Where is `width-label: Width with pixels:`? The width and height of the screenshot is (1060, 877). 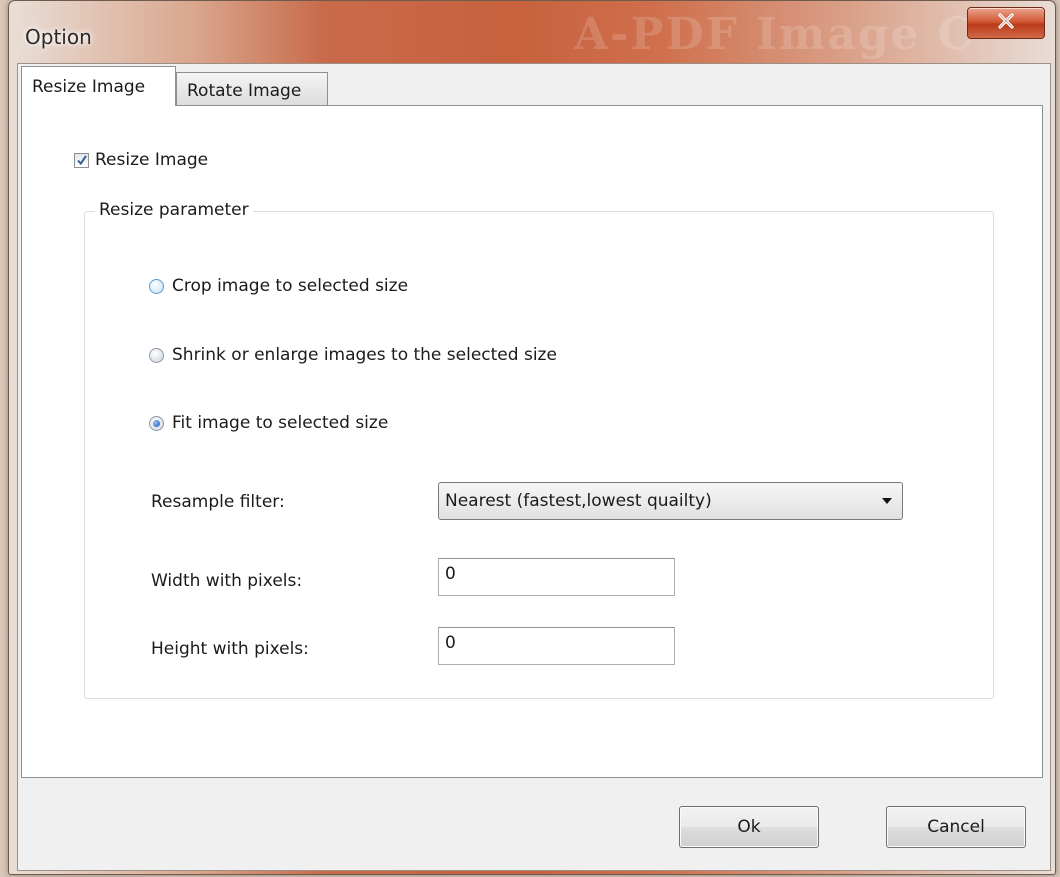 width-label: Width with pixels: is located at coordinates (227, 581).